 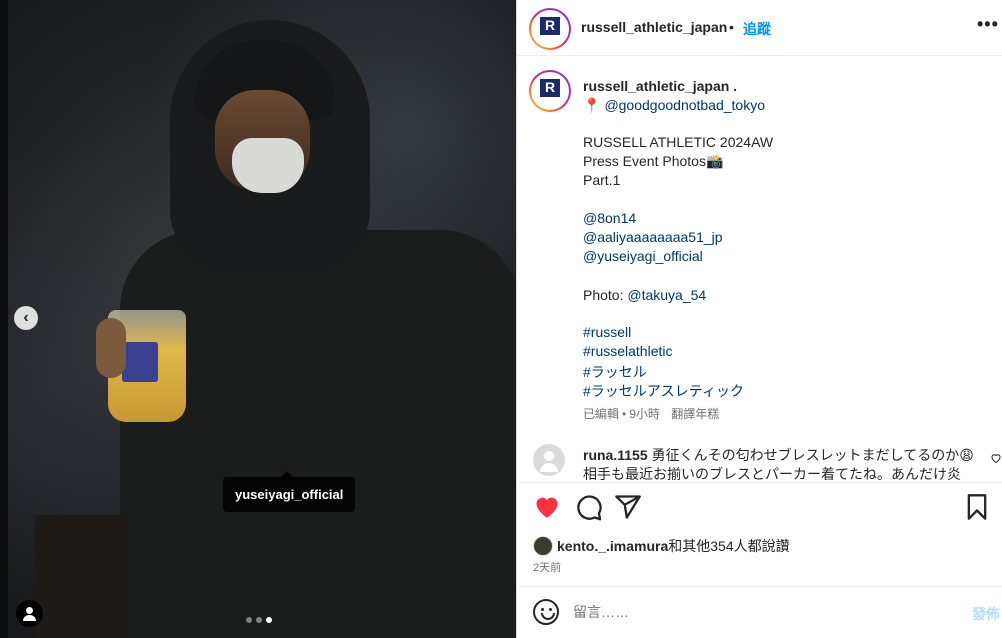 I want to click on liker-username: kento._.imamura, so click(x=612, y=546).